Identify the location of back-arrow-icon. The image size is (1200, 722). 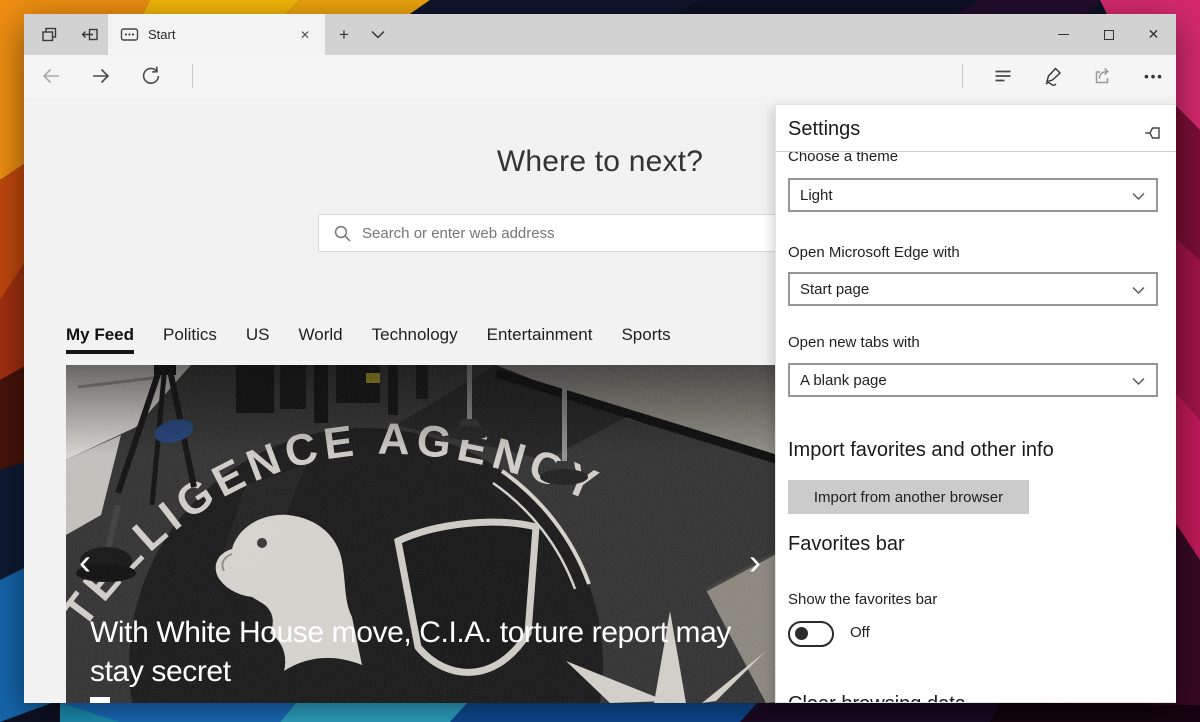
(50, 76).